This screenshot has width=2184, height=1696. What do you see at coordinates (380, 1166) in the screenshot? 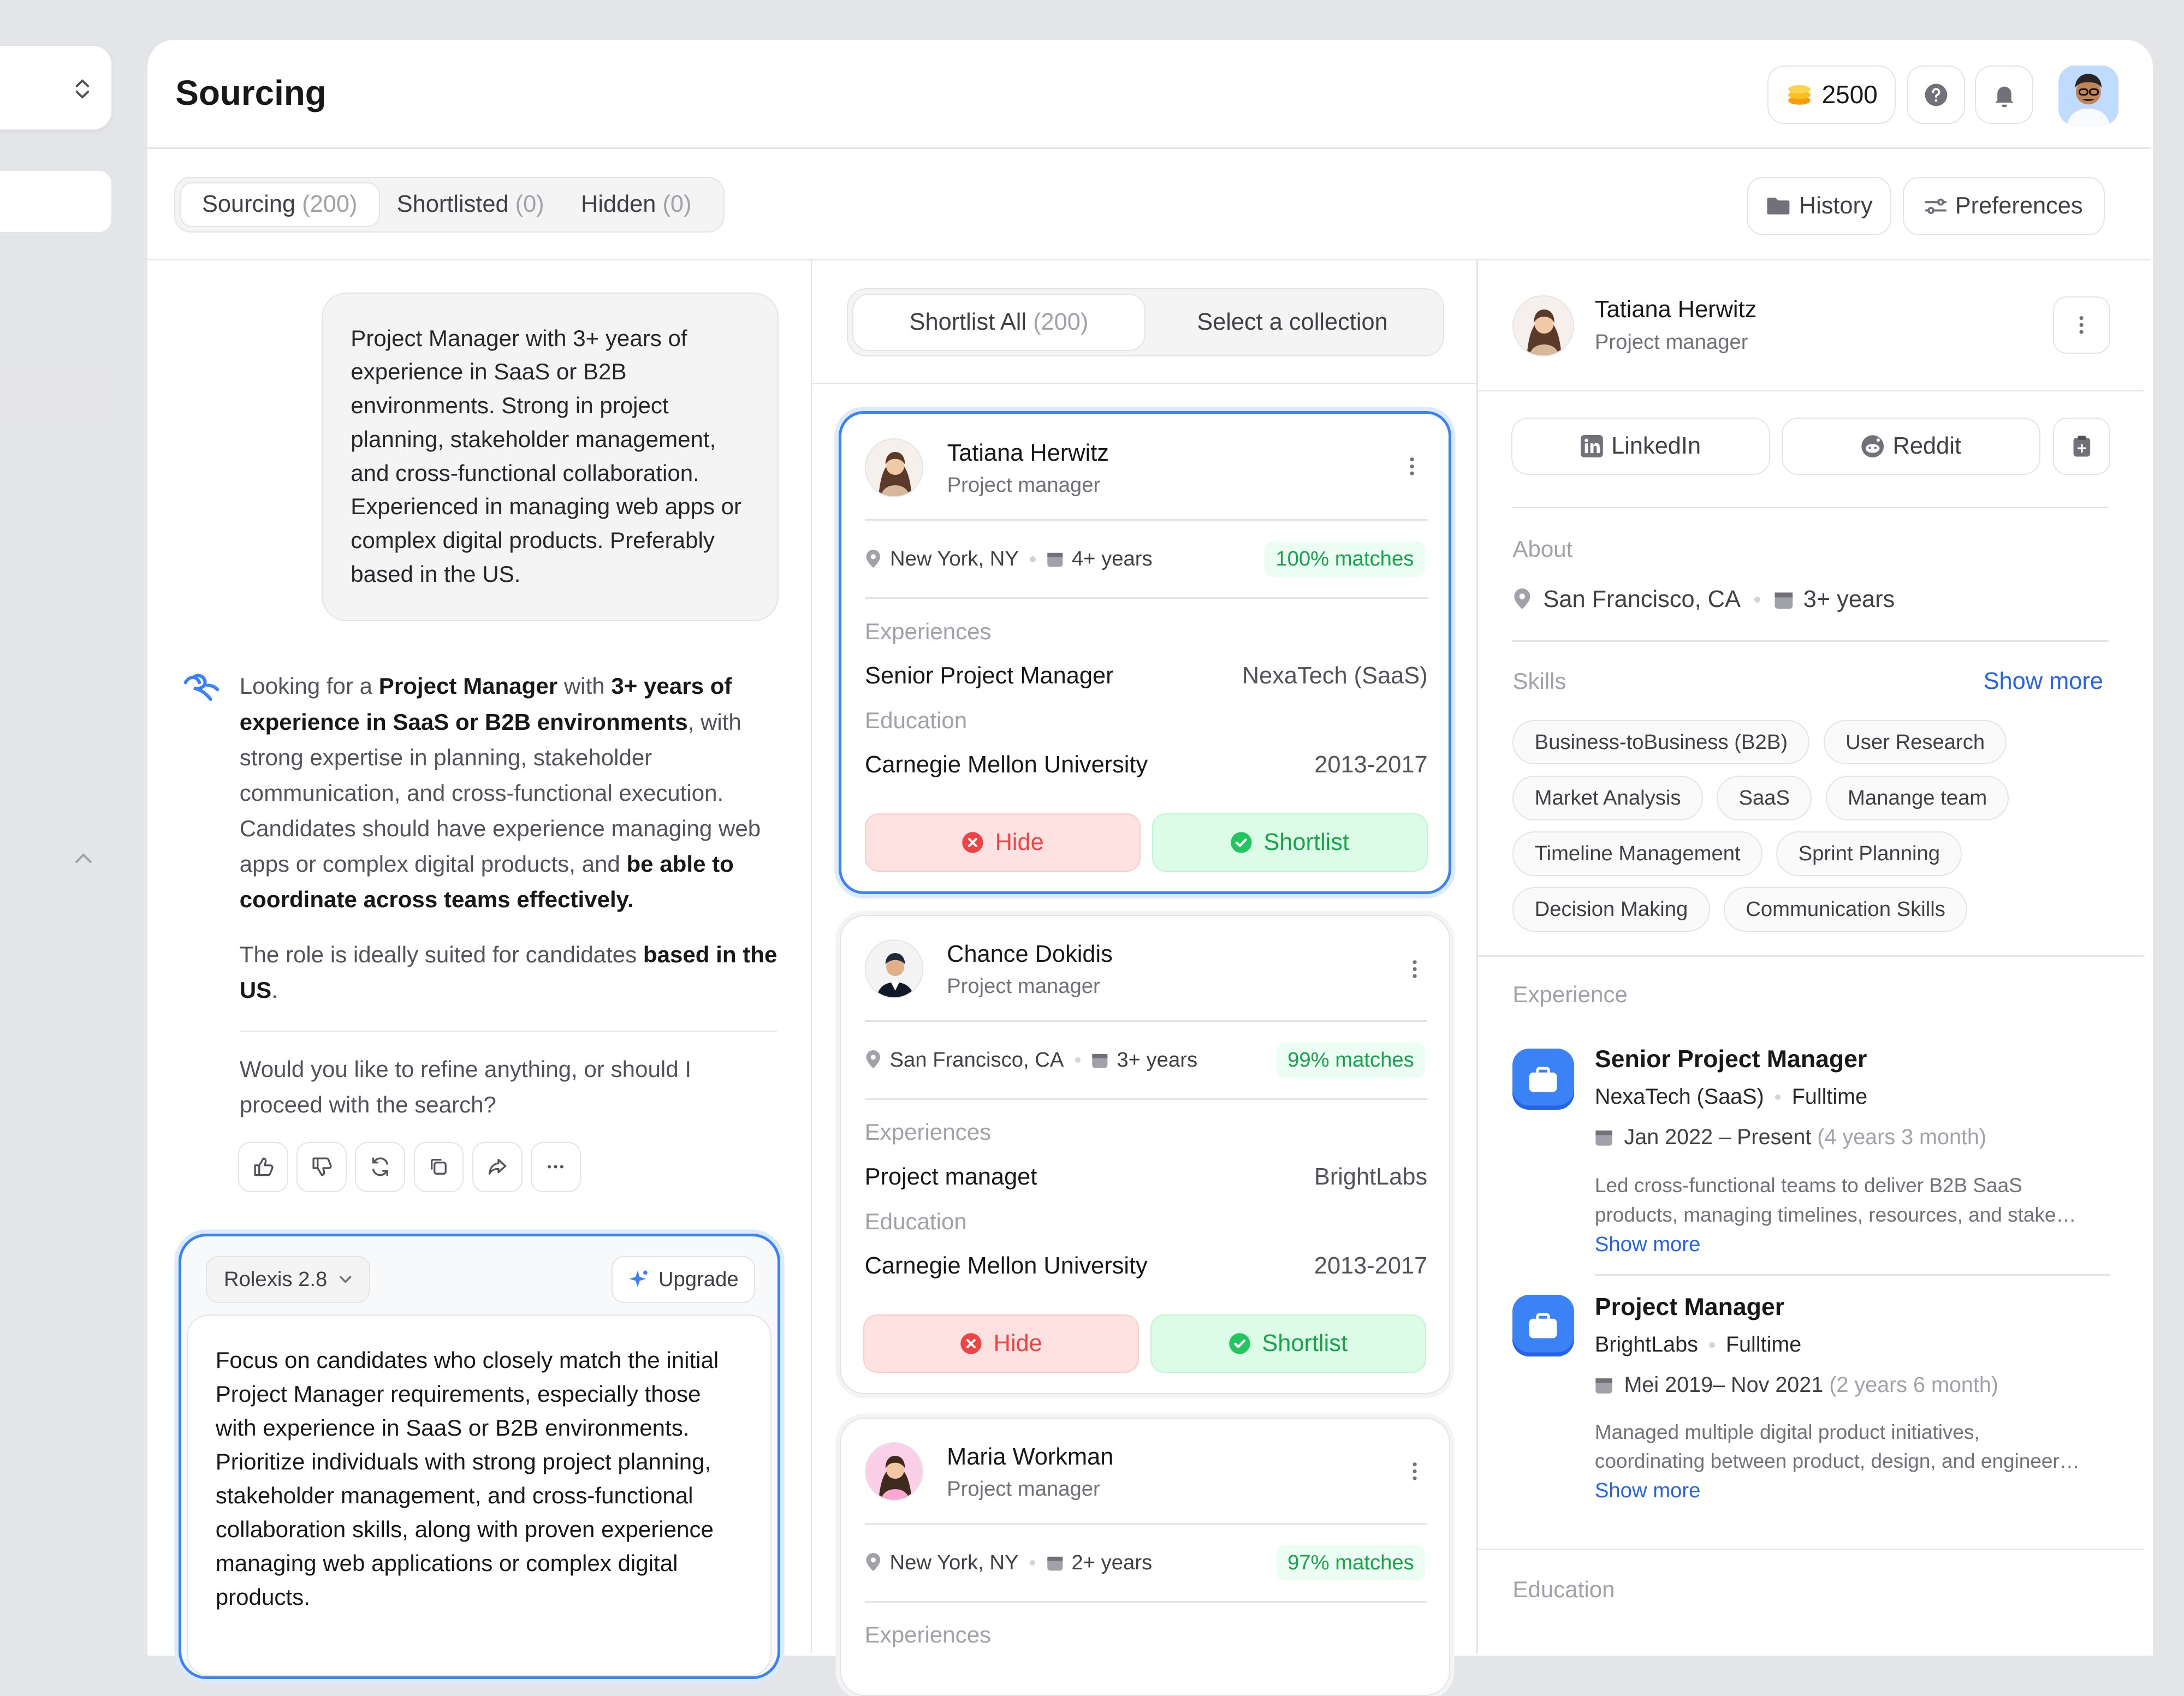
I see `regenerate-button` at bounding box center [380, 1166].